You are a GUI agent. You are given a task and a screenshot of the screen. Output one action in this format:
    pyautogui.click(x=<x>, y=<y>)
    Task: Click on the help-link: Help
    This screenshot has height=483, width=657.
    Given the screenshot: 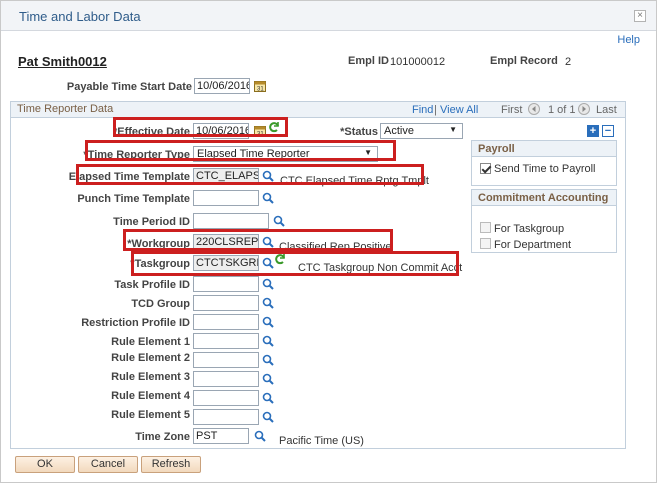 What is the action you would take?
    pyautogui.click(x=628, y=40)
    